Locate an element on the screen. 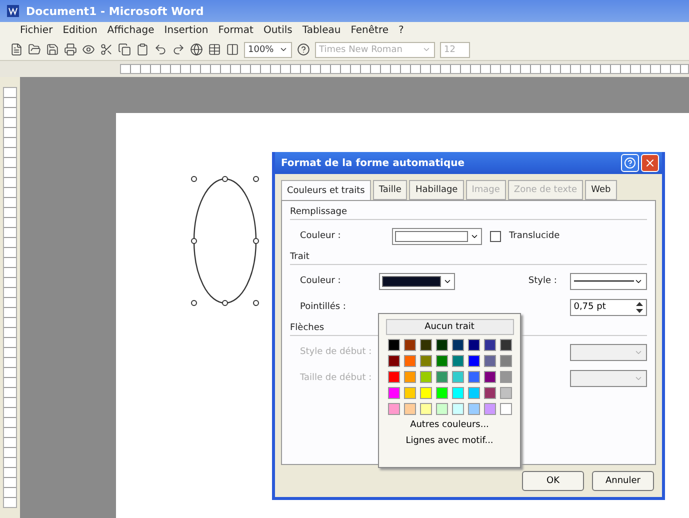 Image resolution: width=689 pixels, height=518 pixels. dialog-title: Format de la forme automatique is located at coordinates (373, 163).